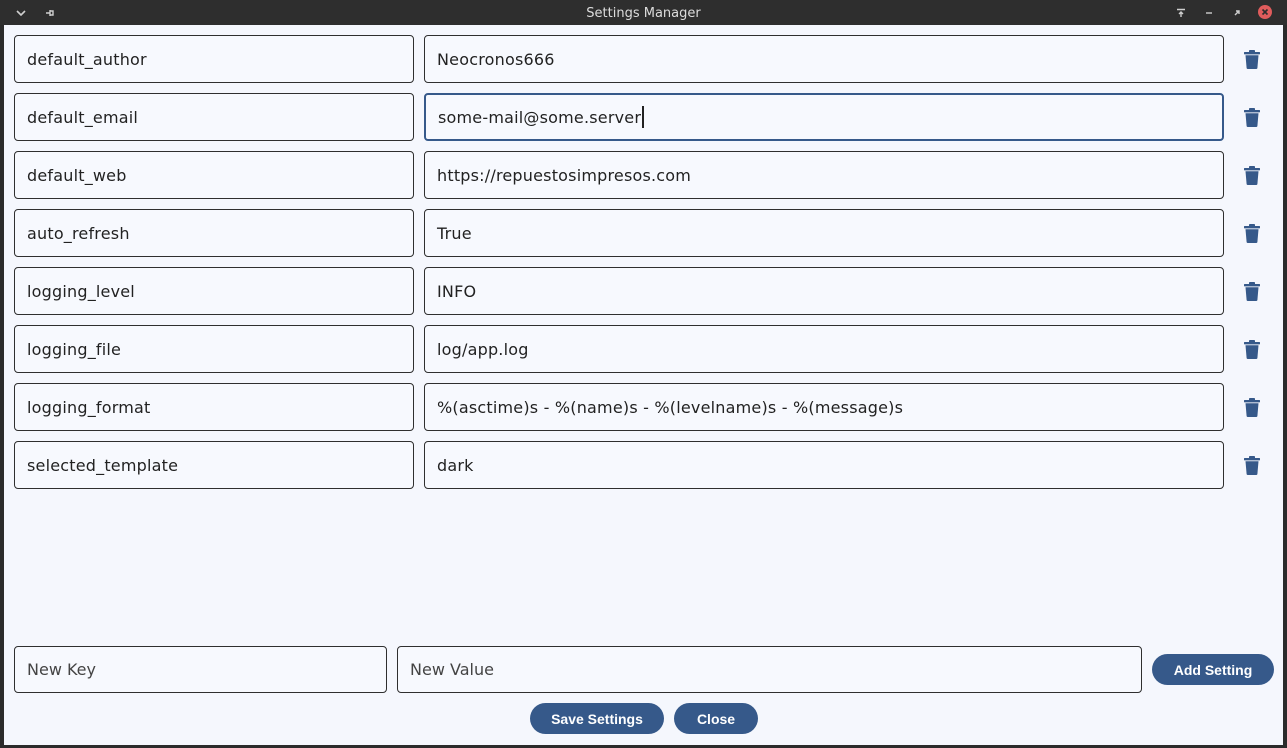 The width and height of the screenshot is (1287, 748). Describe the element at coordinates (214, 291) in the screenshot. I see `setting-key-field: logging_level` at that location.